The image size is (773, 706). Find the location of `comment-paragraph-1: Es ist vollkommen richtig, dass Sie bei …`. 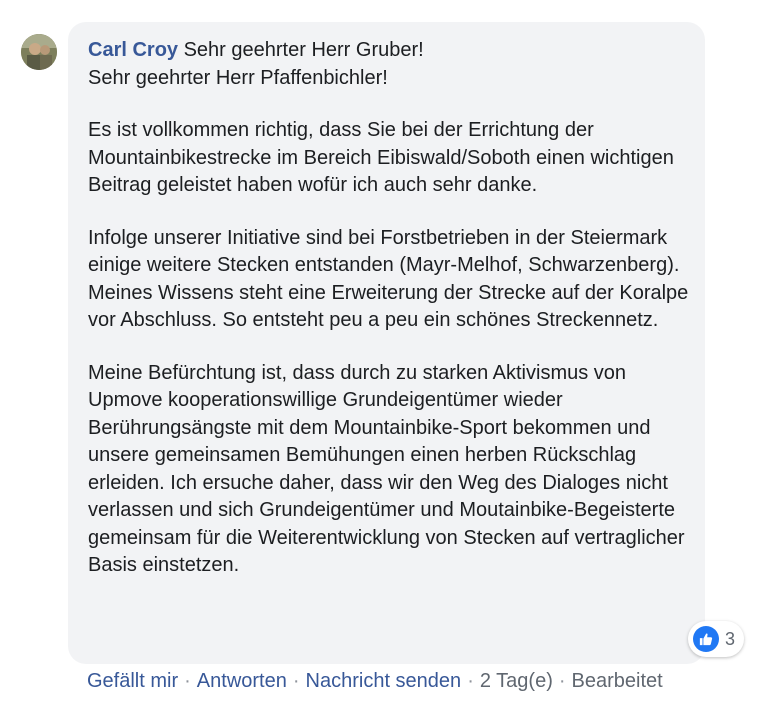

comment-paragraph-1: Es ist vollkommen richtig, dass Sie bei … is located at coordinates (381, 157).